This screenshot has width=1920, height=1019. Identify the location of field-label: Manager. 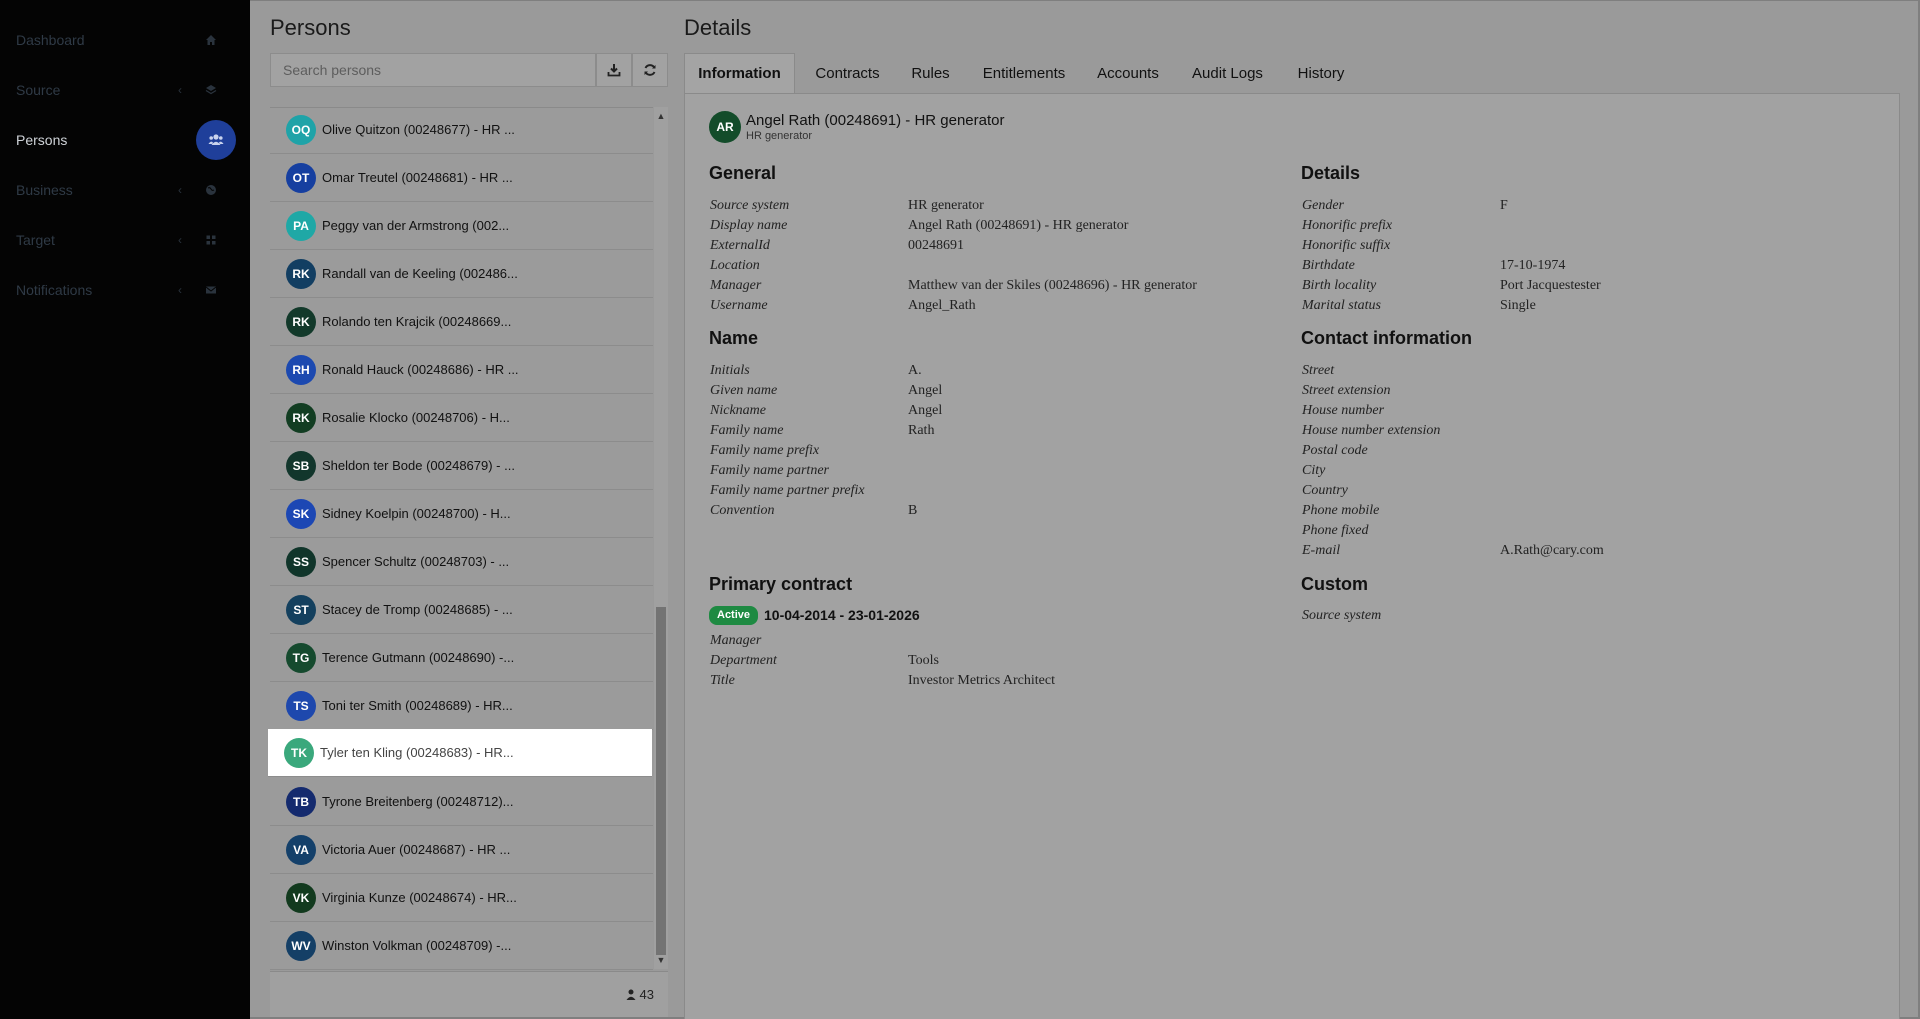
(736, 285).